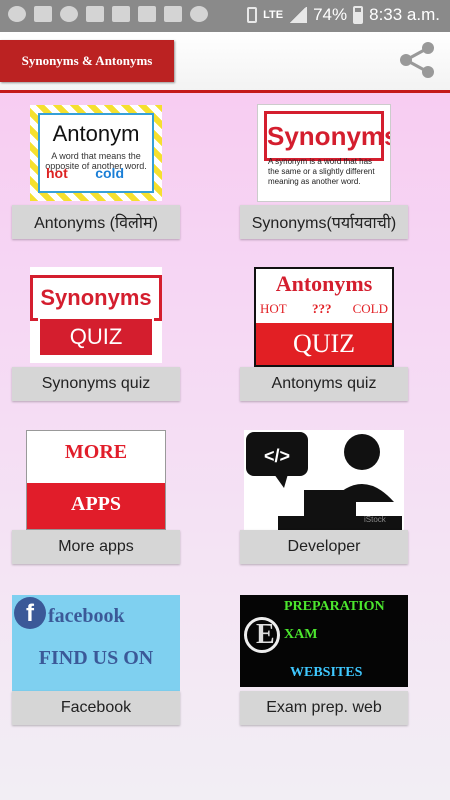 The width and height of the screenshot is (450, 800). I want to click on network-type: LTE, so click(273, 15).